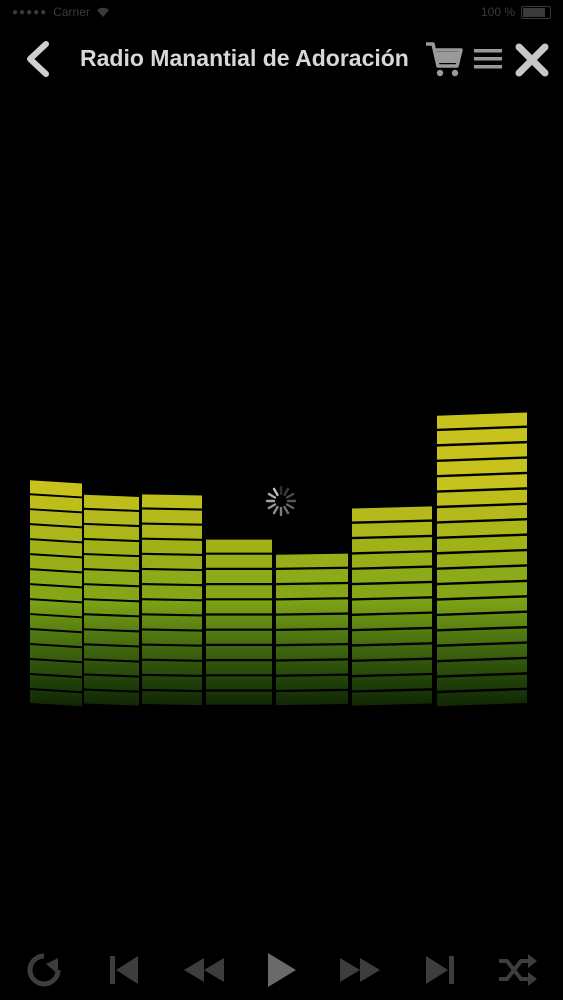 The height and width of the screenshot is (1000, 563). I want to click on repeat-button, so click(44, 970).